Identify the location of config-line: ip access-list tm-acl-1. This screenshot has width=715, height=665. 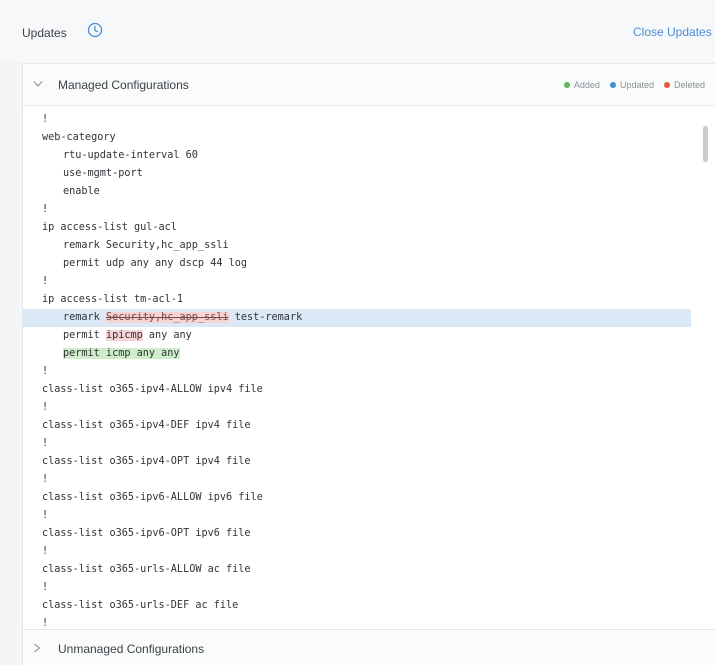
(113, 299).